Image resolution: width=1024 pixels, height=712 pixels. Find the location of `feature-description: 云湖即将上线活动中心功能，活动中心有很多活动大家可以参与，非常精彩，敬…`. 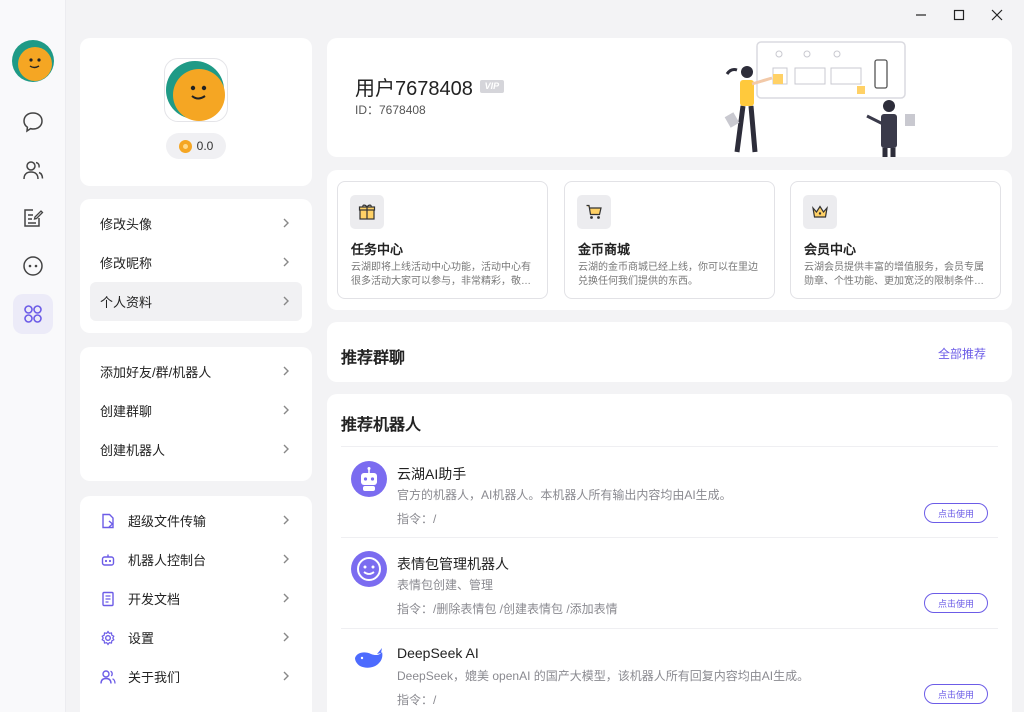

feature-description: 云湖即将上线活动中心功能，活动中心有很多活动大家可以参与，非常精彩，敬… is located at coordinates (441, 274).